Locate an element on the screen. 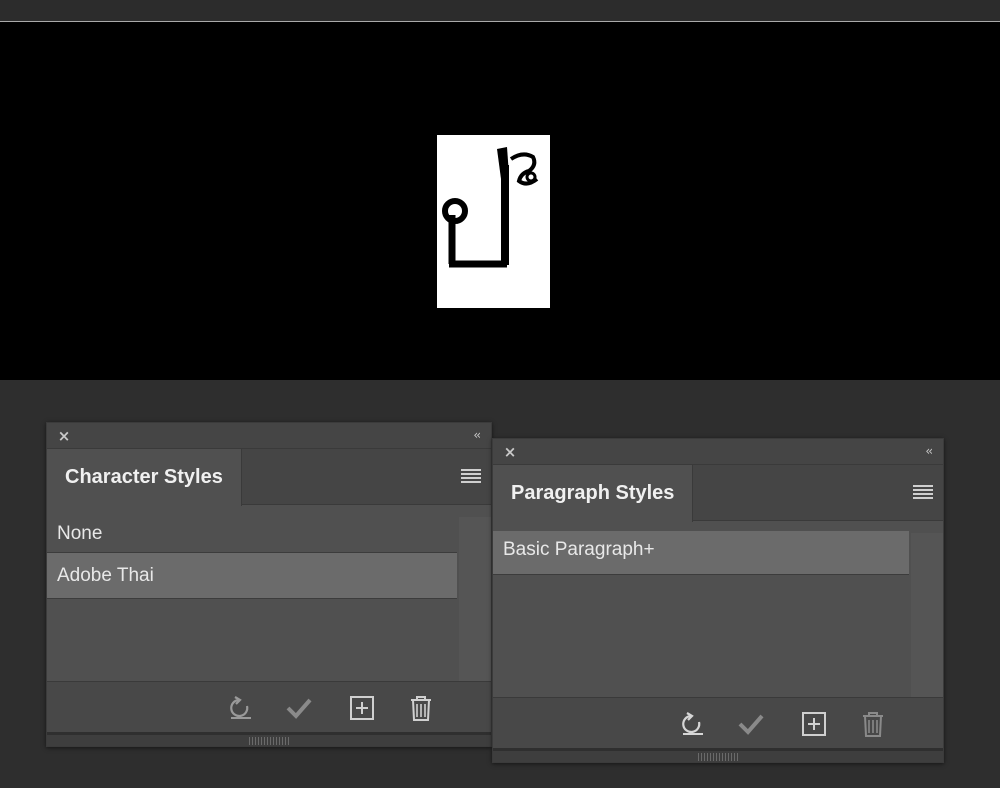  styles-list: None Adobe Thai is located at coordinates (252, 552).